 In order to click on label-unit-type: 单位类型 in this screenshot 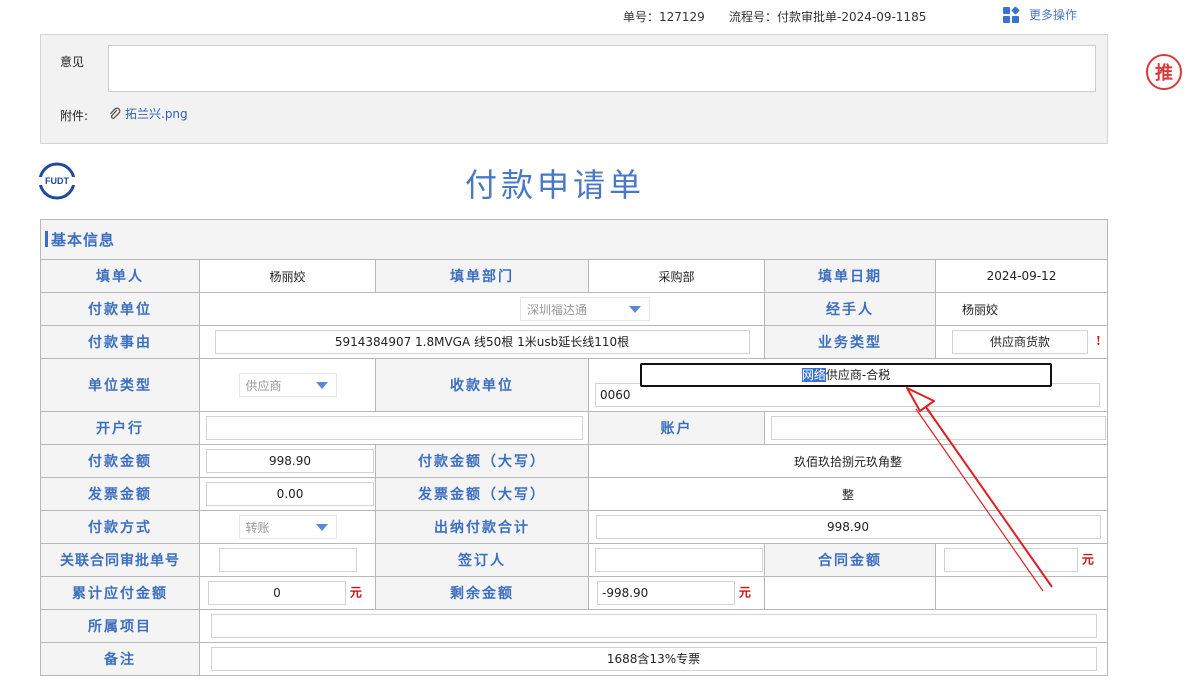, I will do `click(120, 385)`.